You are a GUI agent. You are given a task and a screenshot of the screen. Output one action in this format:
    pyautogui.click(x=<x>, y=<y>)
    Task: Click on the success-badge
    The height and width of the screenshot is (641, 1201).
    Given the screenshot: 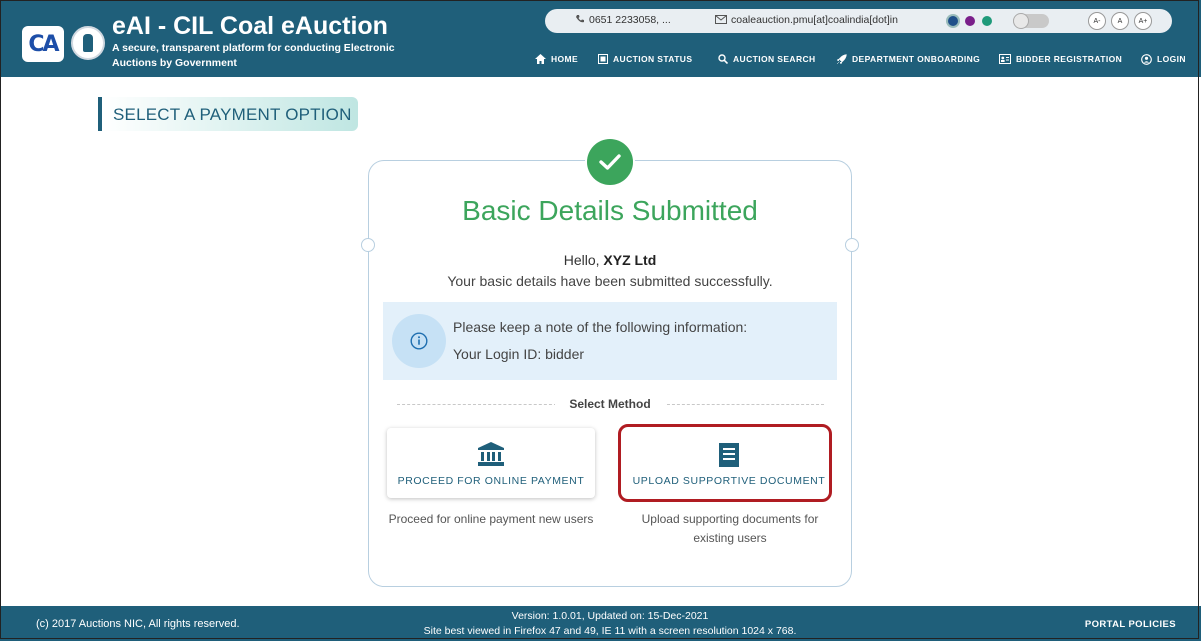 What is the action you would take?
    pyautogui.click(x=610, y=162)
    